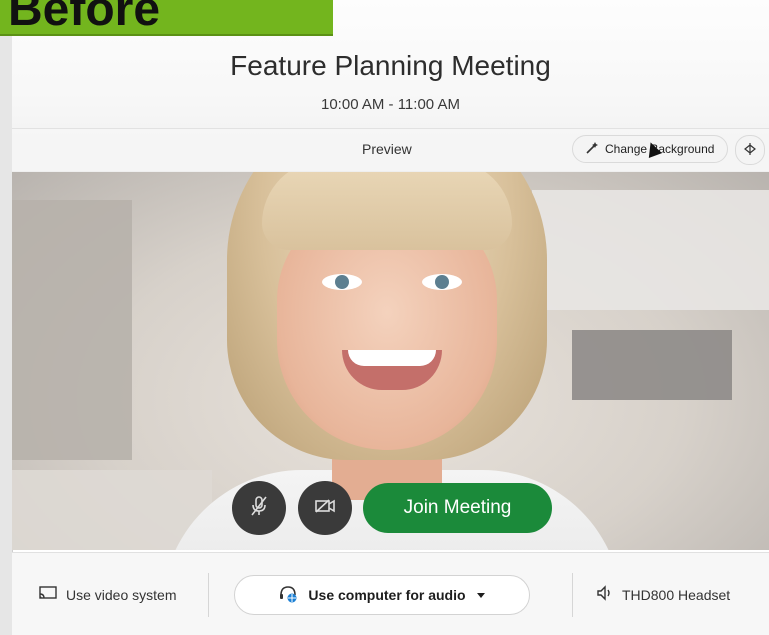 This screenshot has width=769, height=635. Describe the element at coordinates (387, 210) in the screenshot. I see `person-bangs` at that location.